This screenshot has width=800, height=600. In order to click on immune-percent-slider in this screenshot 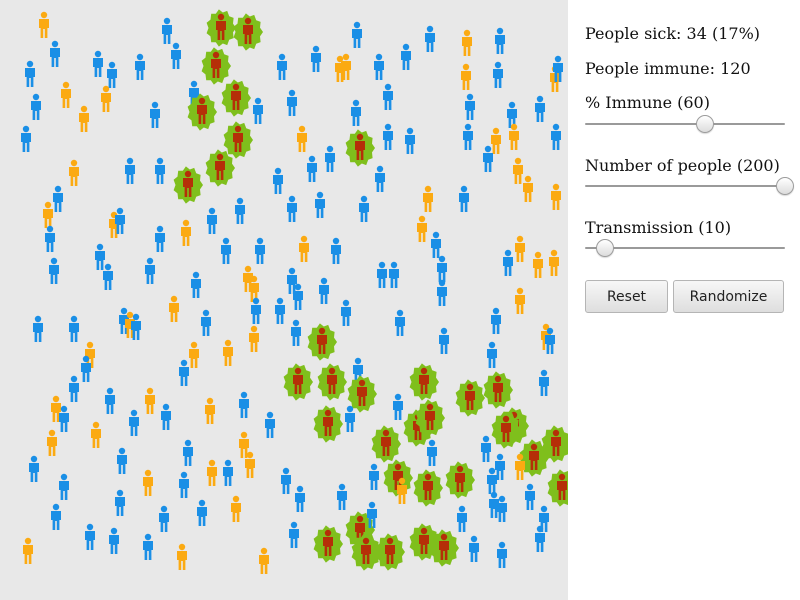, I will do `click(685, 124)`.